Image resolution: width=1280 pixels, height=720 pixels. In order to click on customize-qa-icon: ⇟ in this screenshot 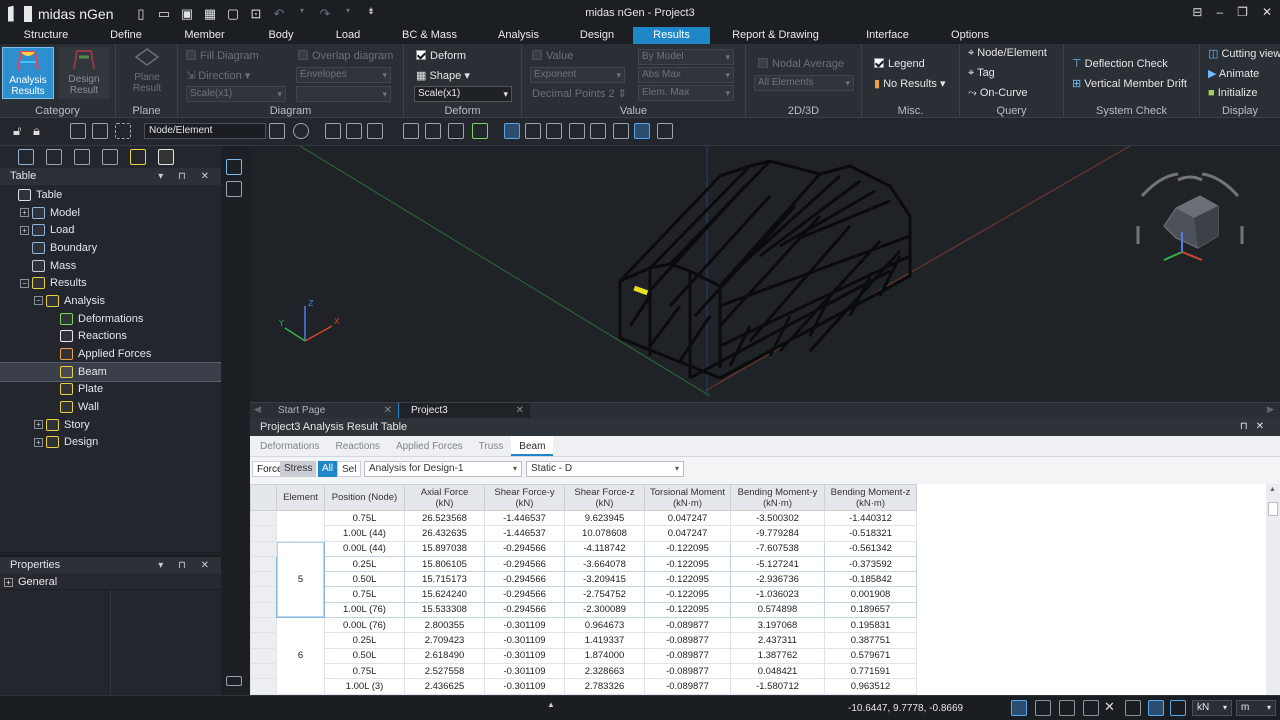, I will do `click(371, 14)`.